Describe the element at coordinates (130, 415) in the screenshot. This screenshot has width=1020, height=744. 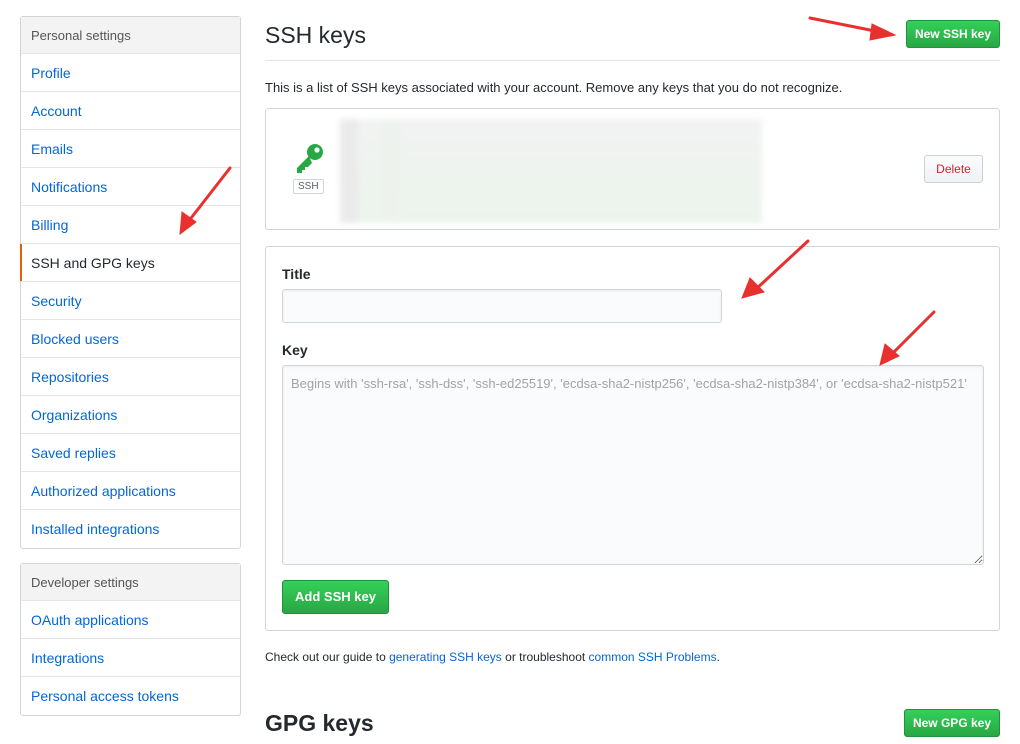
I see `sidebar-item-organizations: Organizations` at that location.